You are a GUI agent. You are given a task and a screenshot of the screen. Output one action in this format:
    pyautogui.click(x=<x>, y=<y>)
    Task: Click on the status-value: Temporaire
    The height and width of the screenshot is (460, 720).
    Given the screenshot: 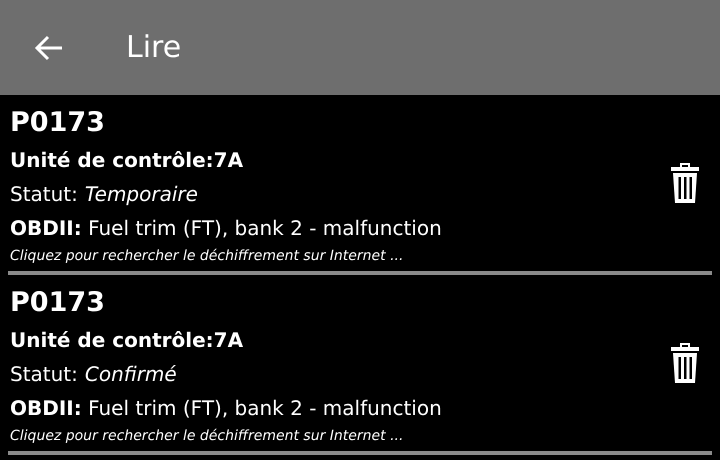 What is the action you would take?
    pyautogui.click(x=141, y=194)
    